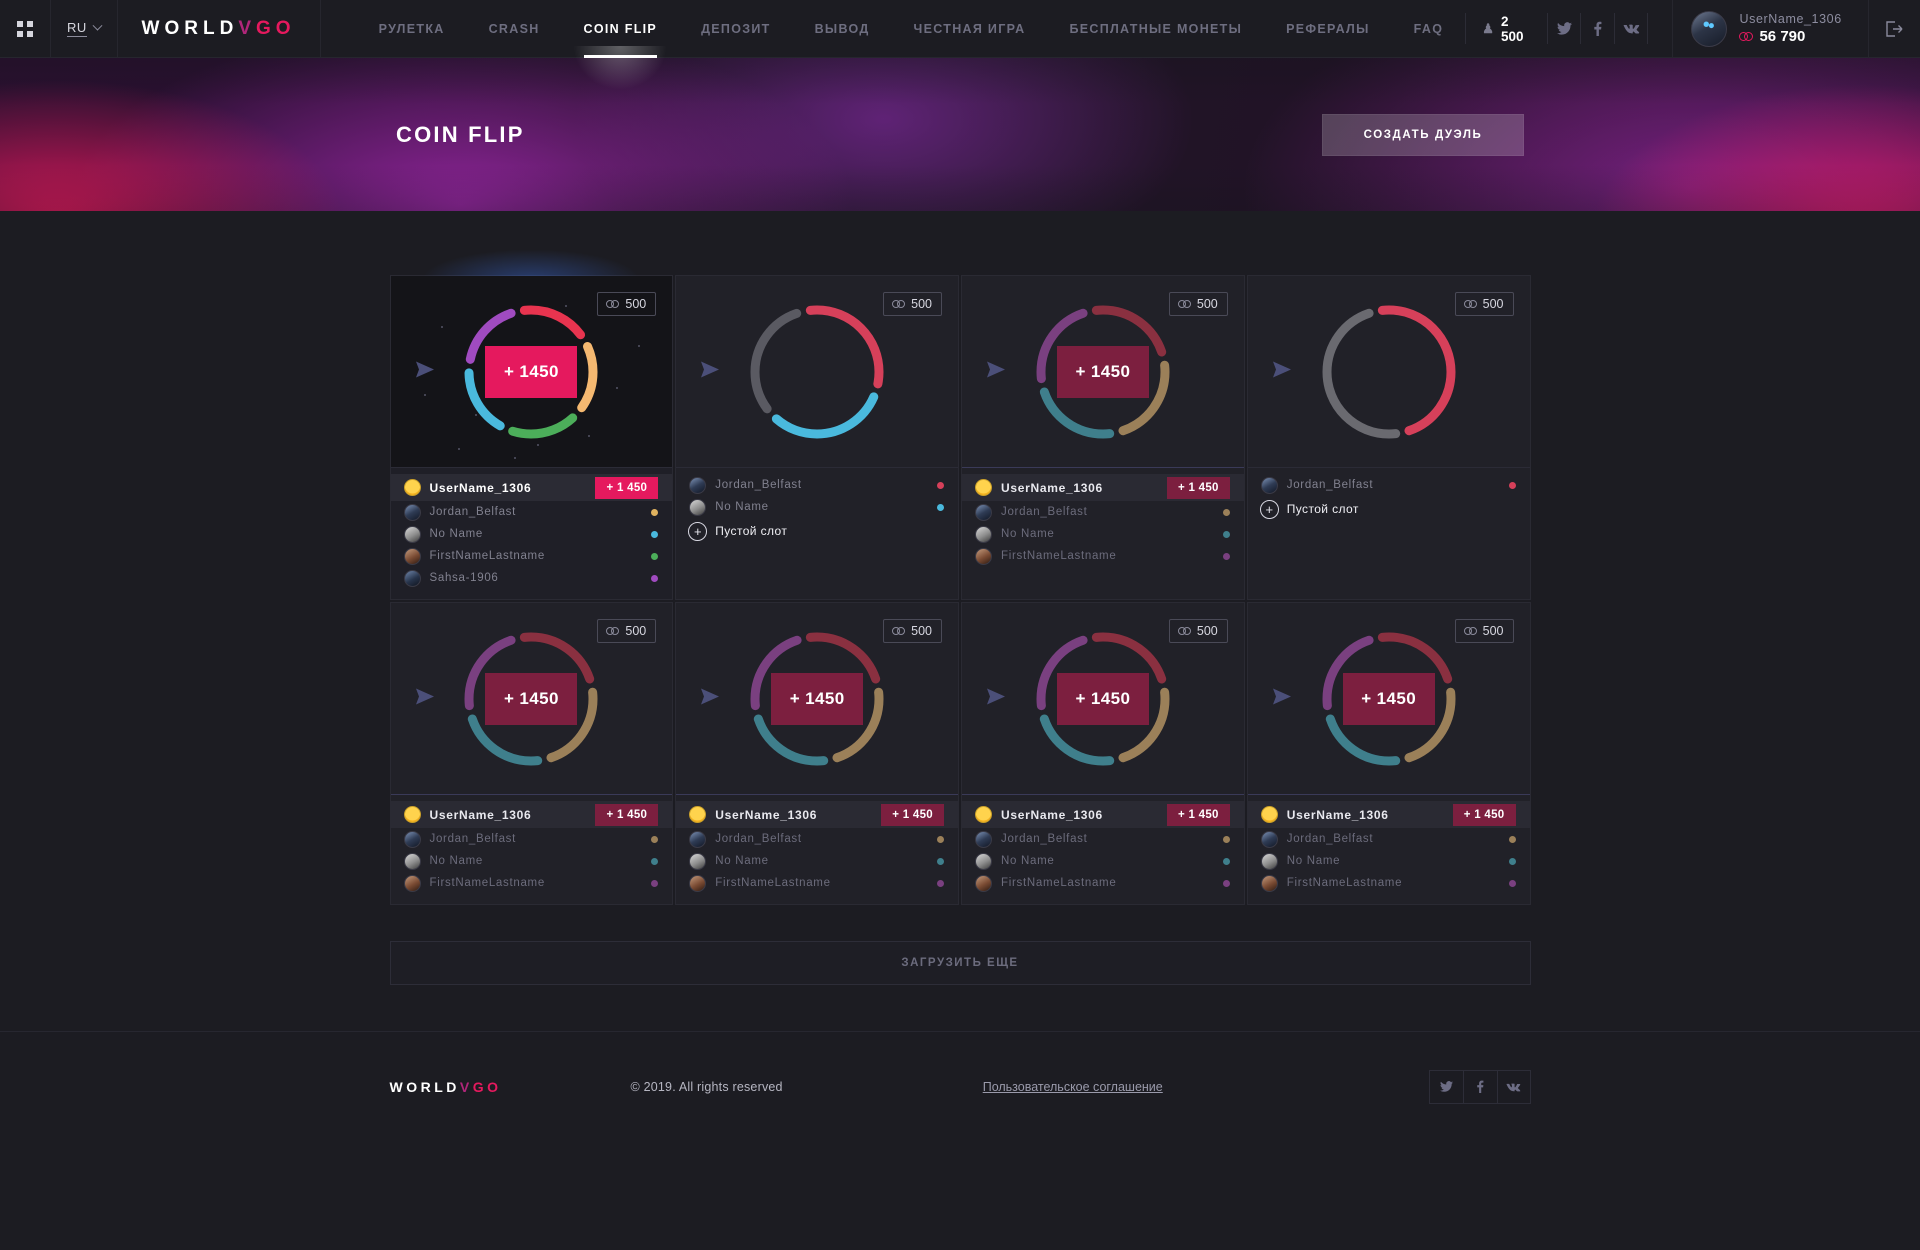 The width and height of the screenshot is (1920, 1250). What do you see at coordinates (494, 1086) in the screenshot?
I see `footer-logo-o: O` at bounding box center [494, 1086].